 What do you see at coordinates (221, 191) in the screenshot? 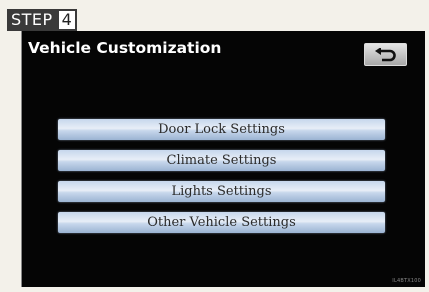
I see `lights-settings-button: Lights Settings` at bounding box center [221, 191].